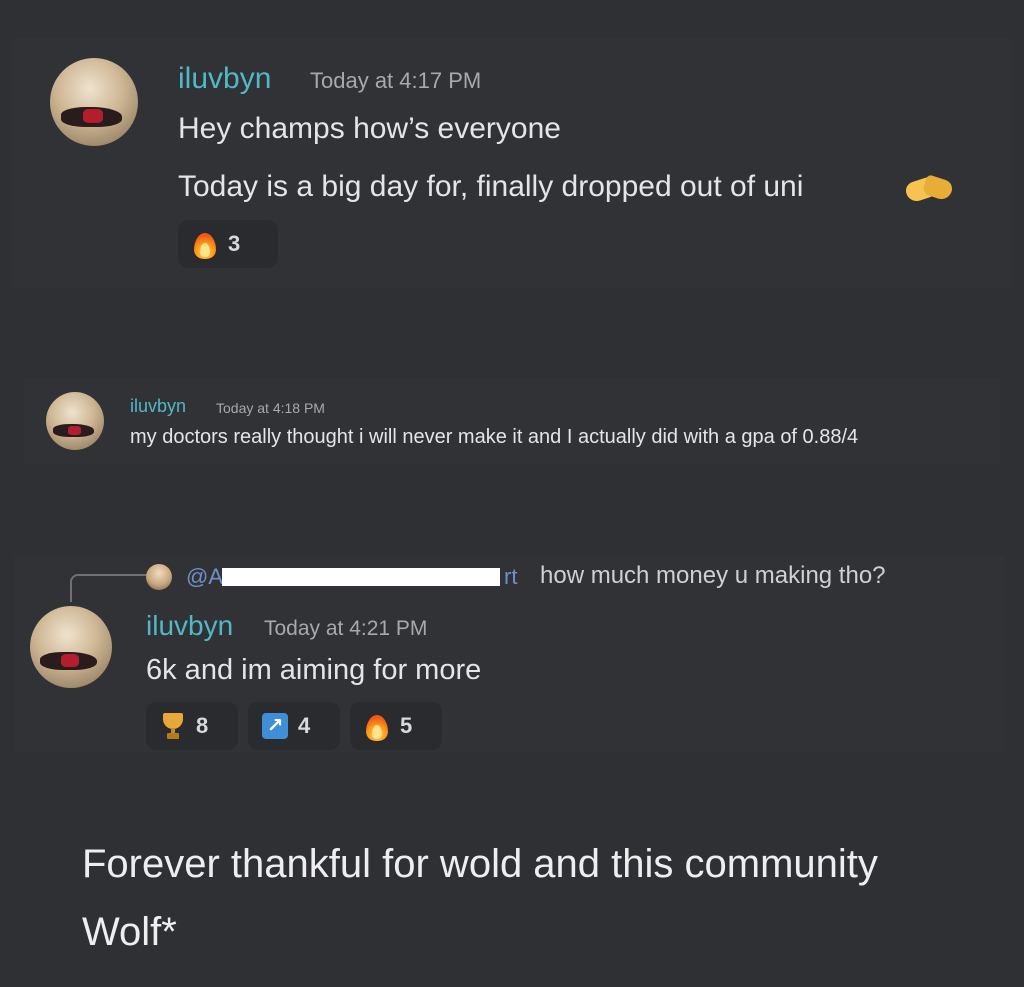 The height and width of the screenshot is (987, 1024). What do you see at coordinates (361, 577) in the screenshot?
I see `redaction-bar` at bounding box center [361, 577].